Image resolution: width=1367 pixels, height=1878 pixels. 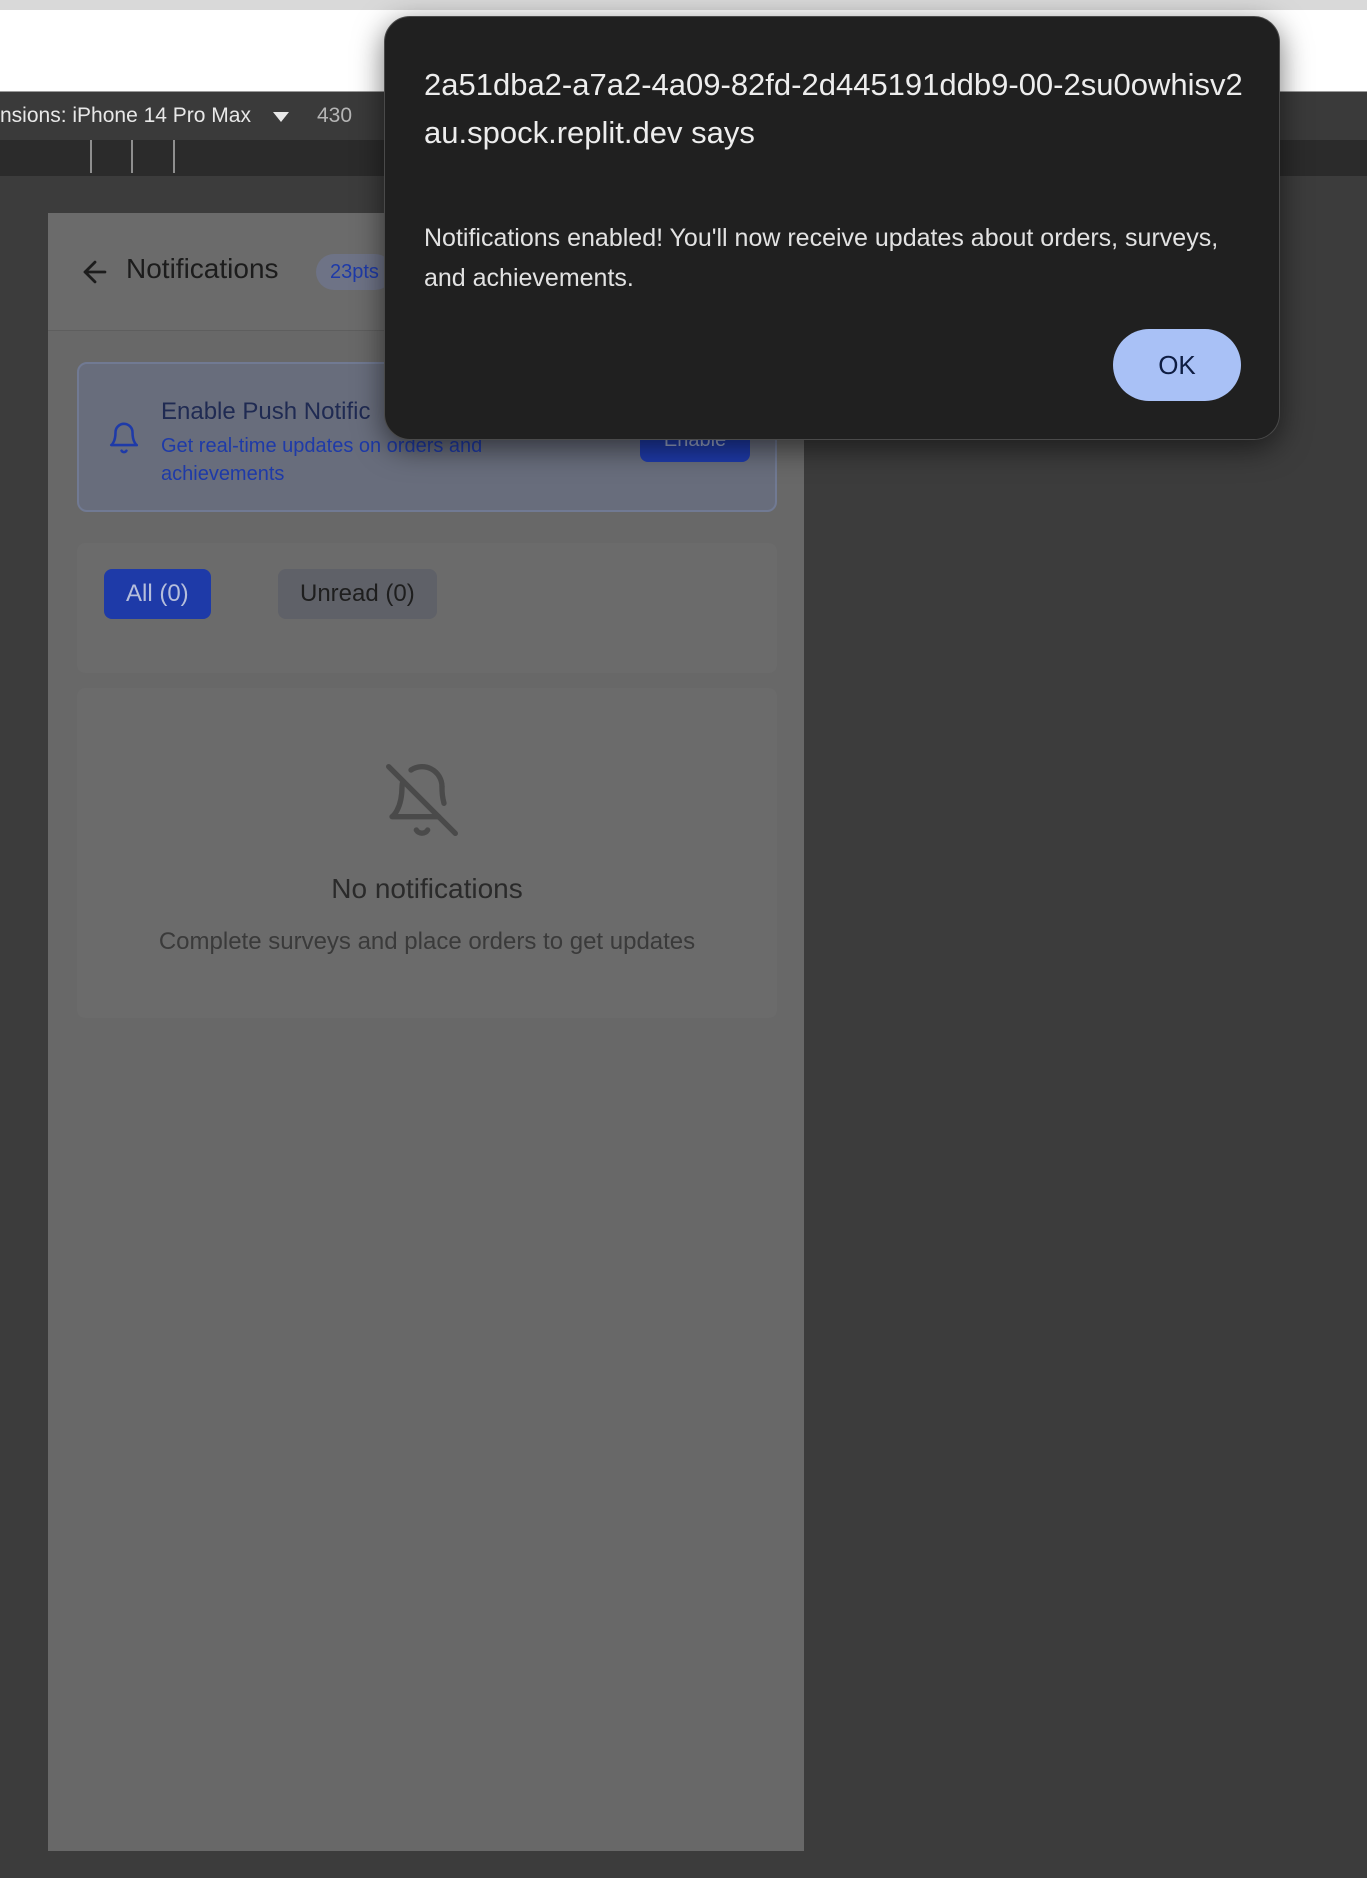 I want to click on page-title: Notifications, so click(x=202, y=268).